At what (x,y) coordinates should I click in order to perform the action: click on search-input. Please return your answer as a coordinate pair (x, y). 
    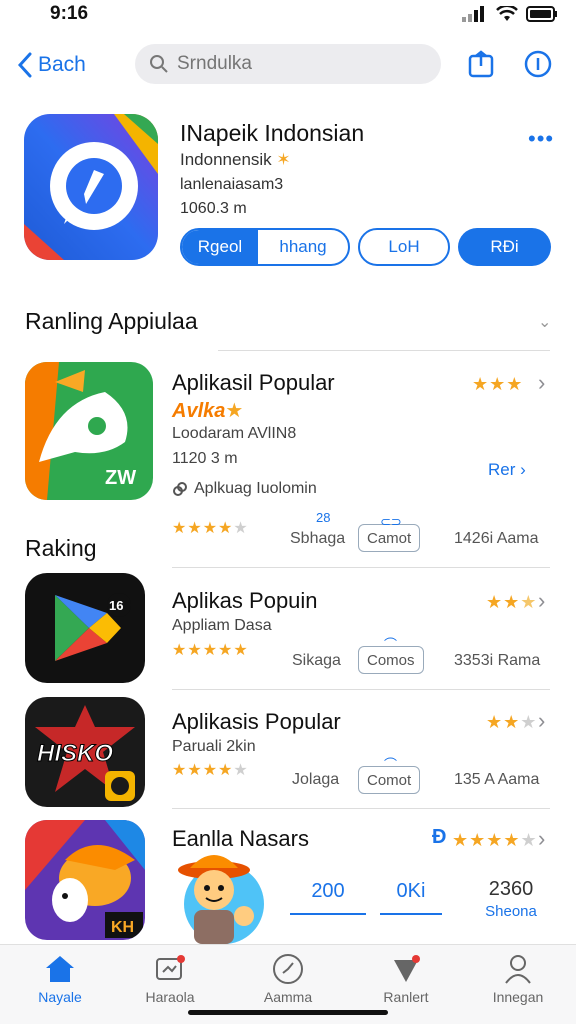
    Looking at the image, I should click on (287, 64).